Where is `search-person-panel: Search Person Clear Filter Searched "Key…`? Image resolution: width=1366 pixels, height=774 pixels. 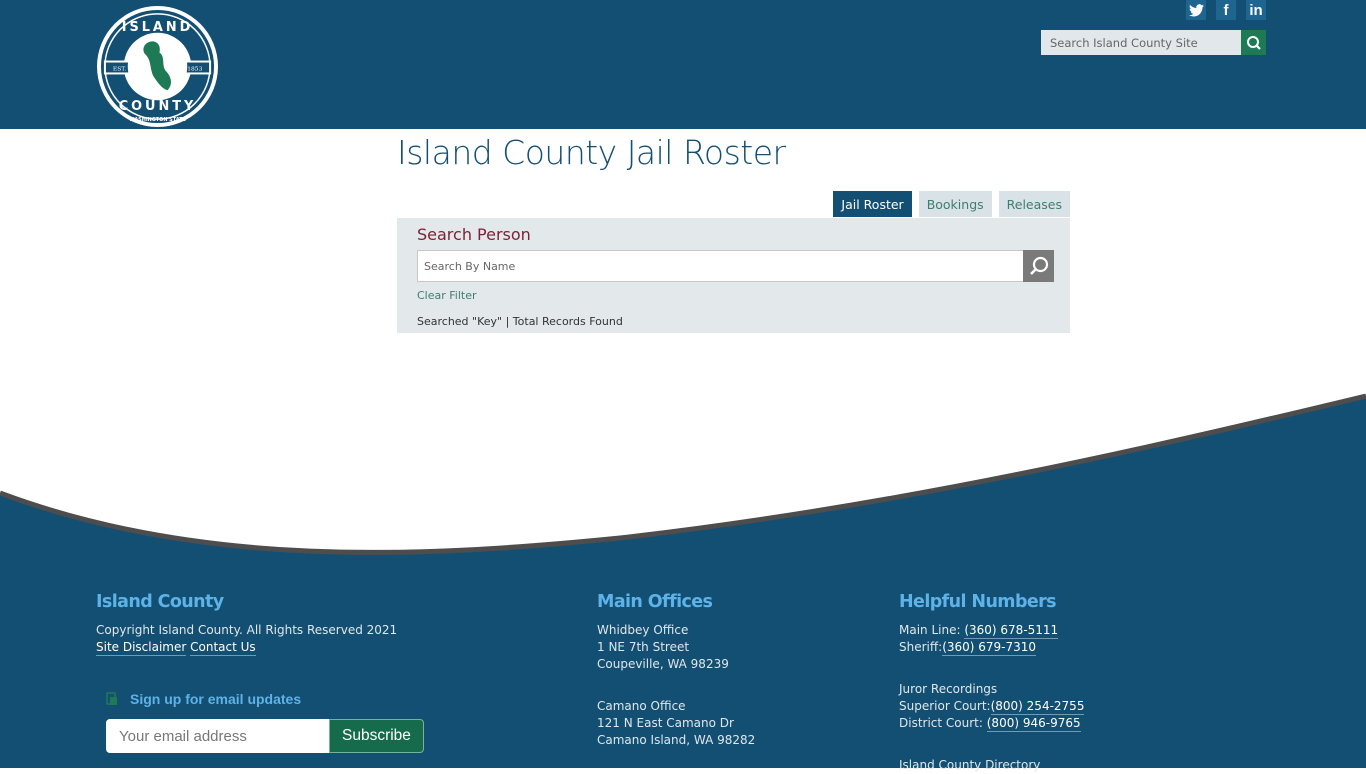
search-person-panel: Search Person Clear Filter Searched "Key… is located at coordinates (733, 275).